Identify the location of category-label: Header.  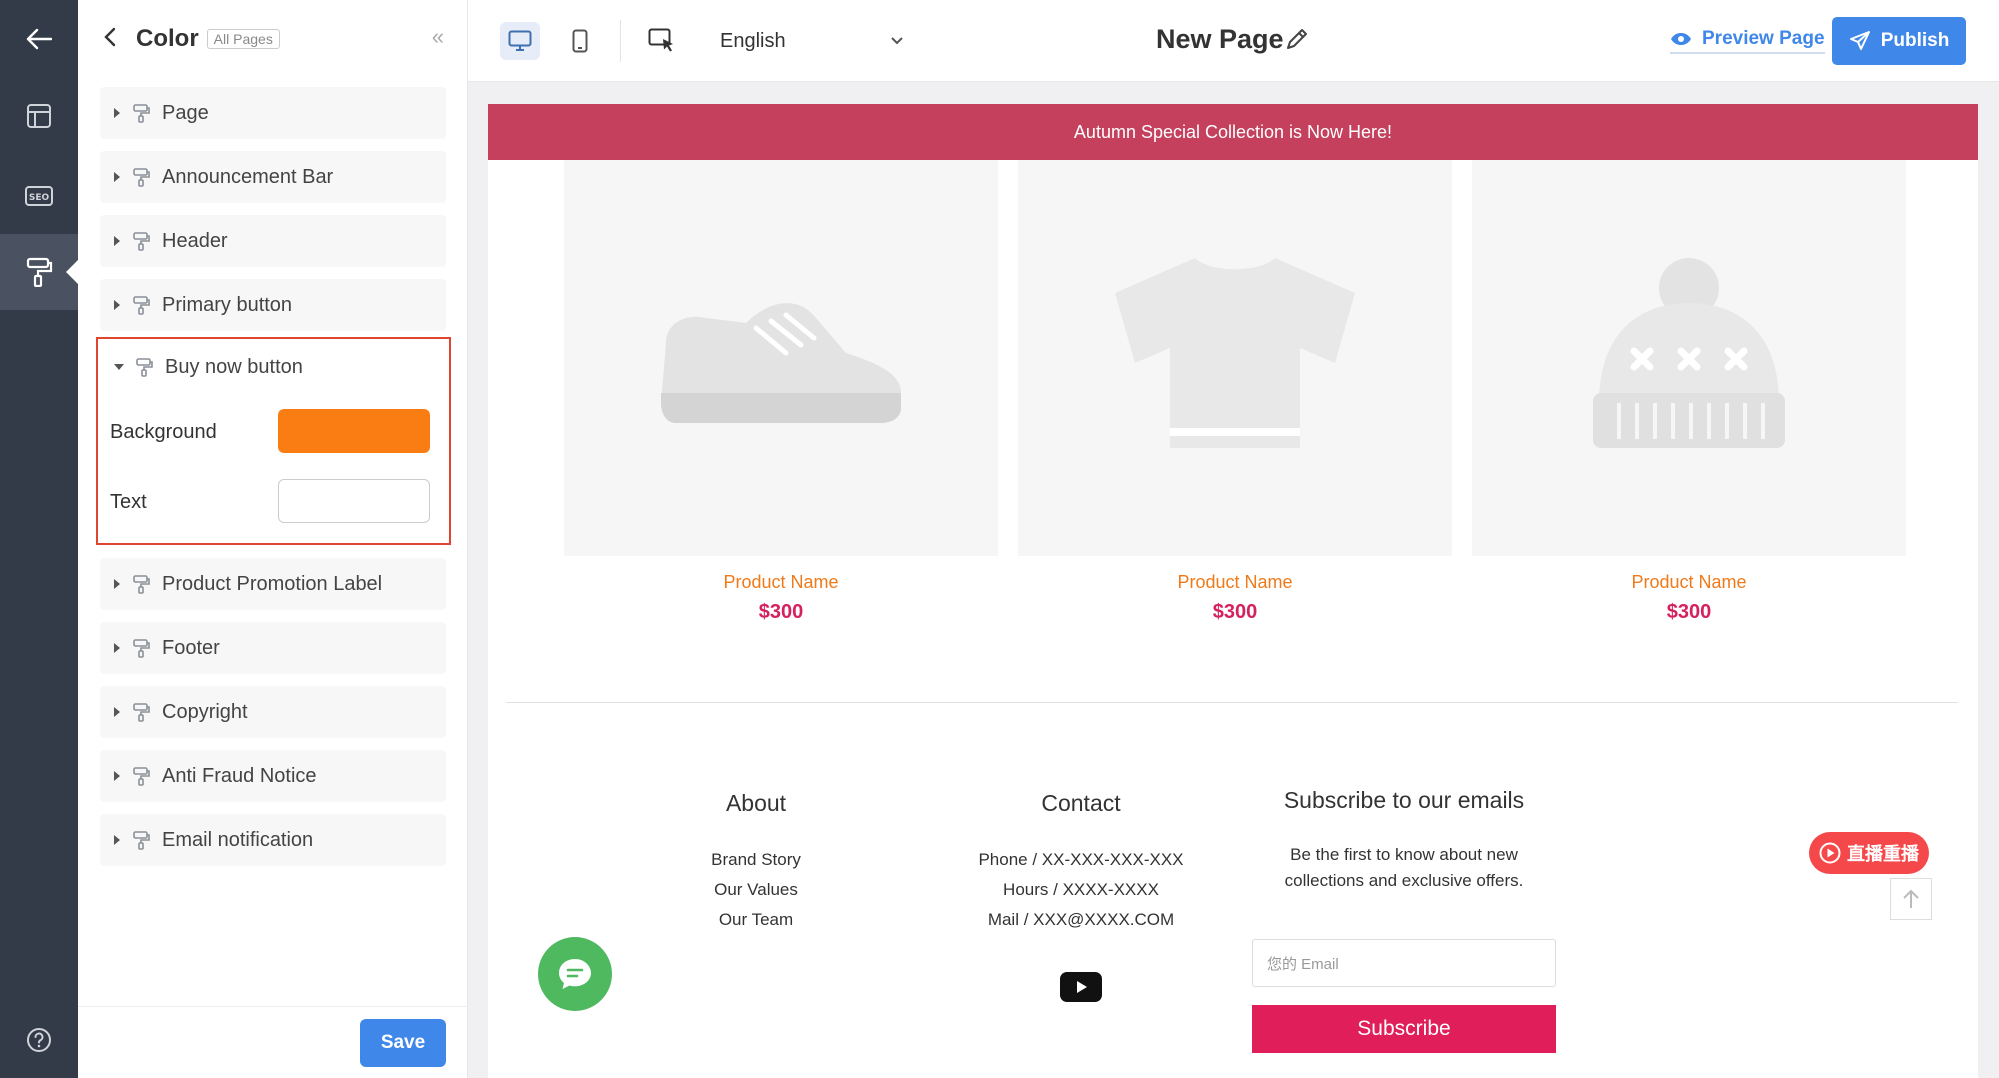
(195, 240).